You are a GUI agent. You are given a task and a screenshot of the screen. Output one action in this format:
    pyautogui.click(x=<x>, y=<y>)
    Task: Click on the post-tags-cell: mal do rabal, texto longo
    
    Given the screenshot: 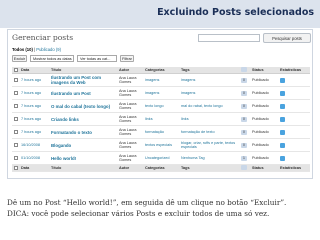 What is the action you would take?
    pyautogui.click(x=209, y=106)
    